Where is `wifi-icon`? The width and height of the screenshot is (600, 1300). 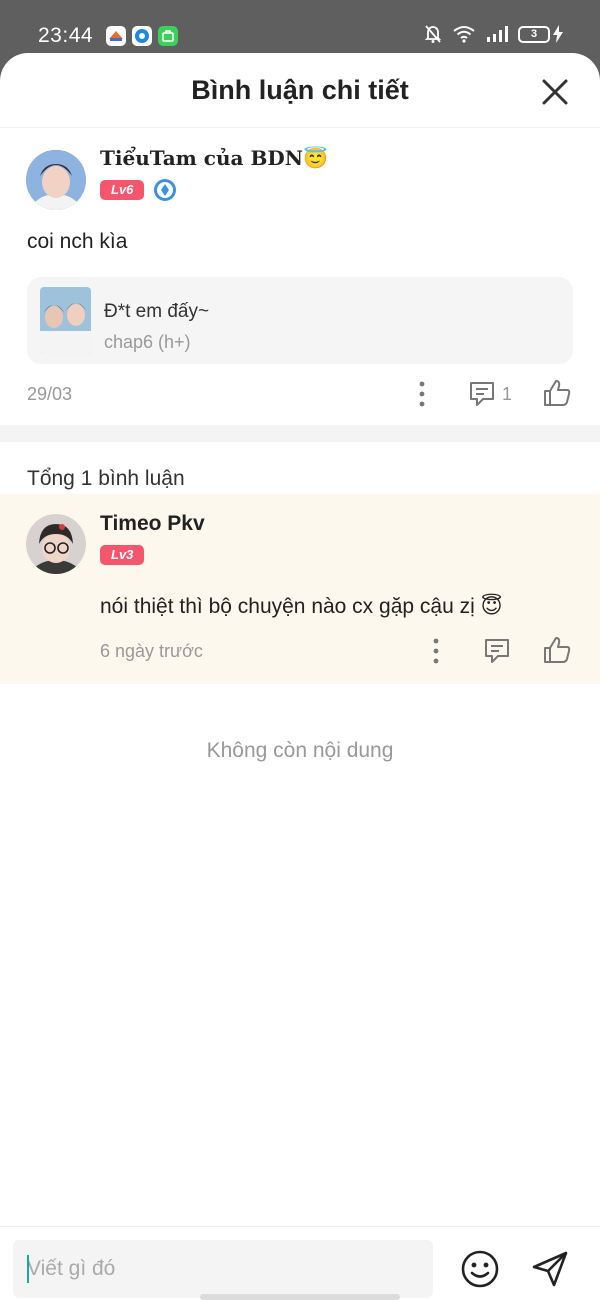 wifi-icon is located at coordinates (464, 34).